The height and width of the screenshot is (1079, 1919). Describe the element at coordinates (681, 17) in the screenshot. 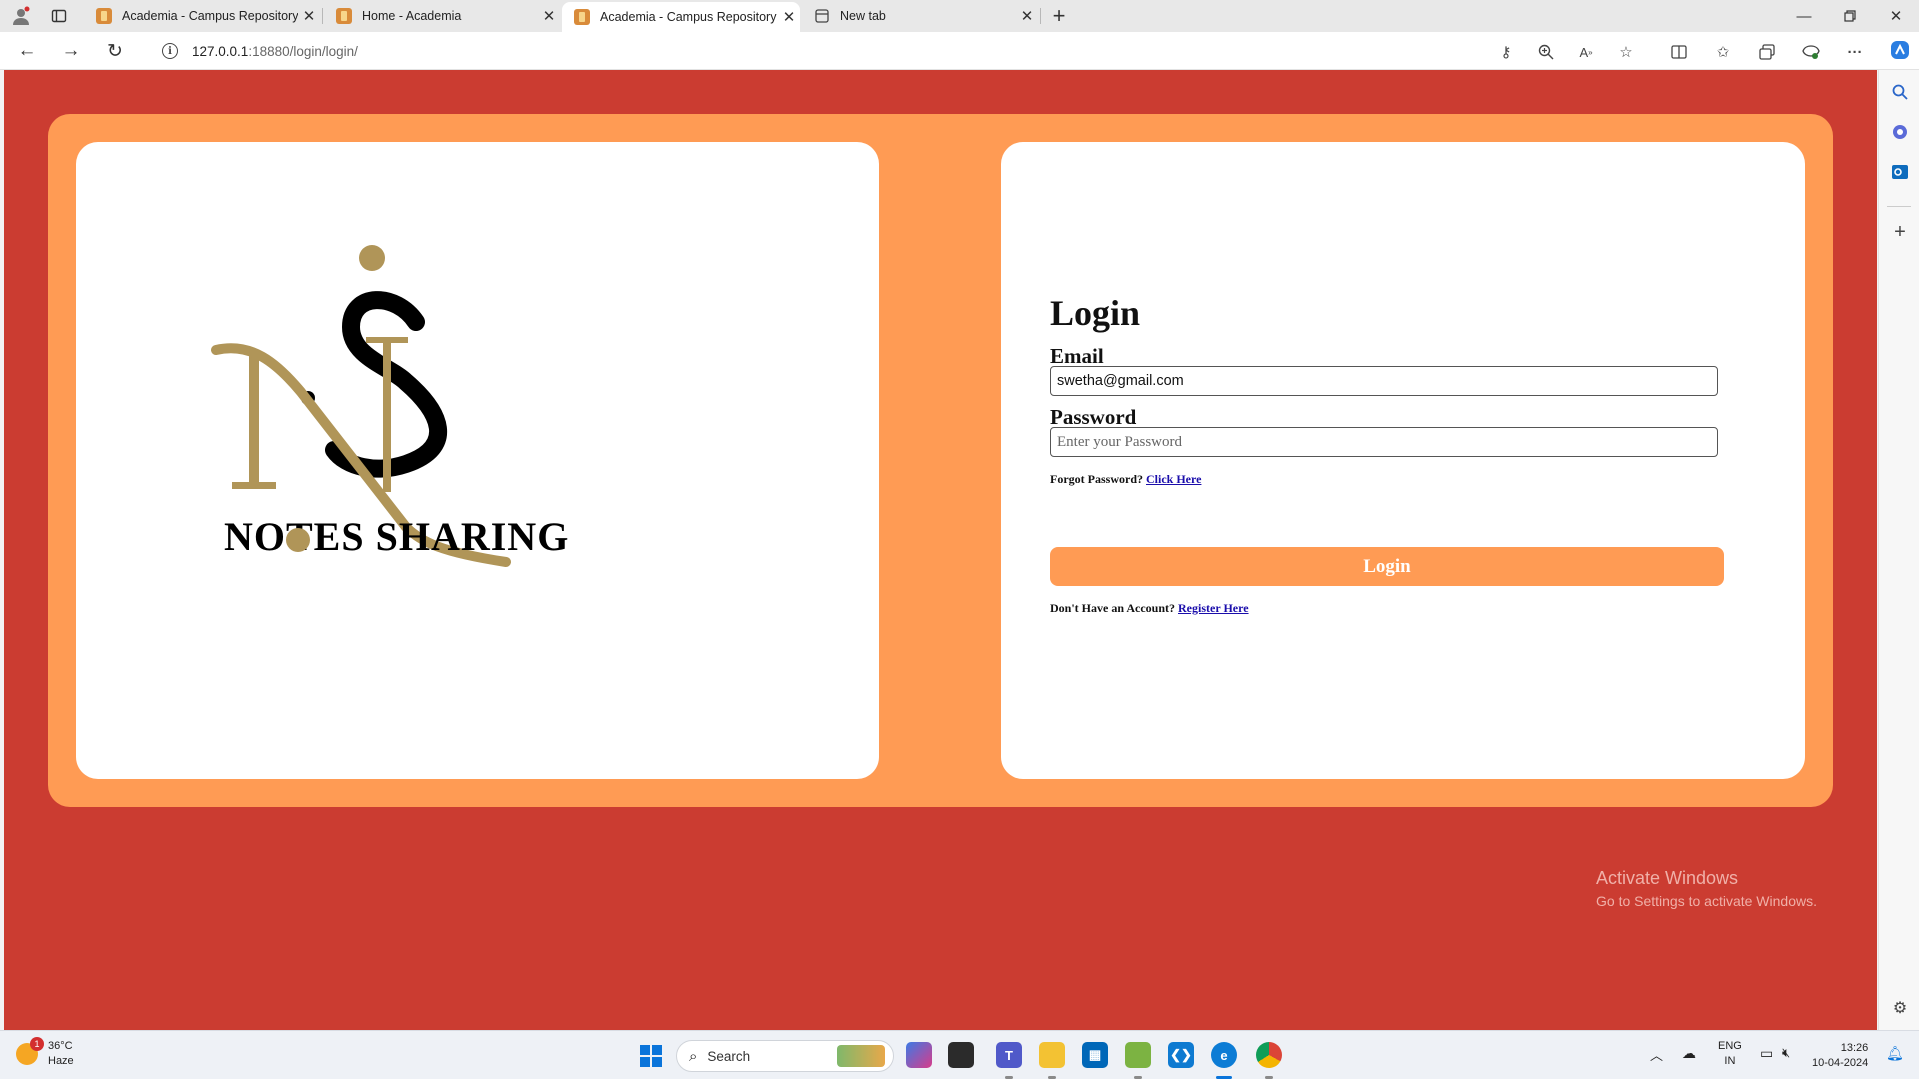

I see `tab-academia-active: Academia - Campus Repository ✕` at that location.